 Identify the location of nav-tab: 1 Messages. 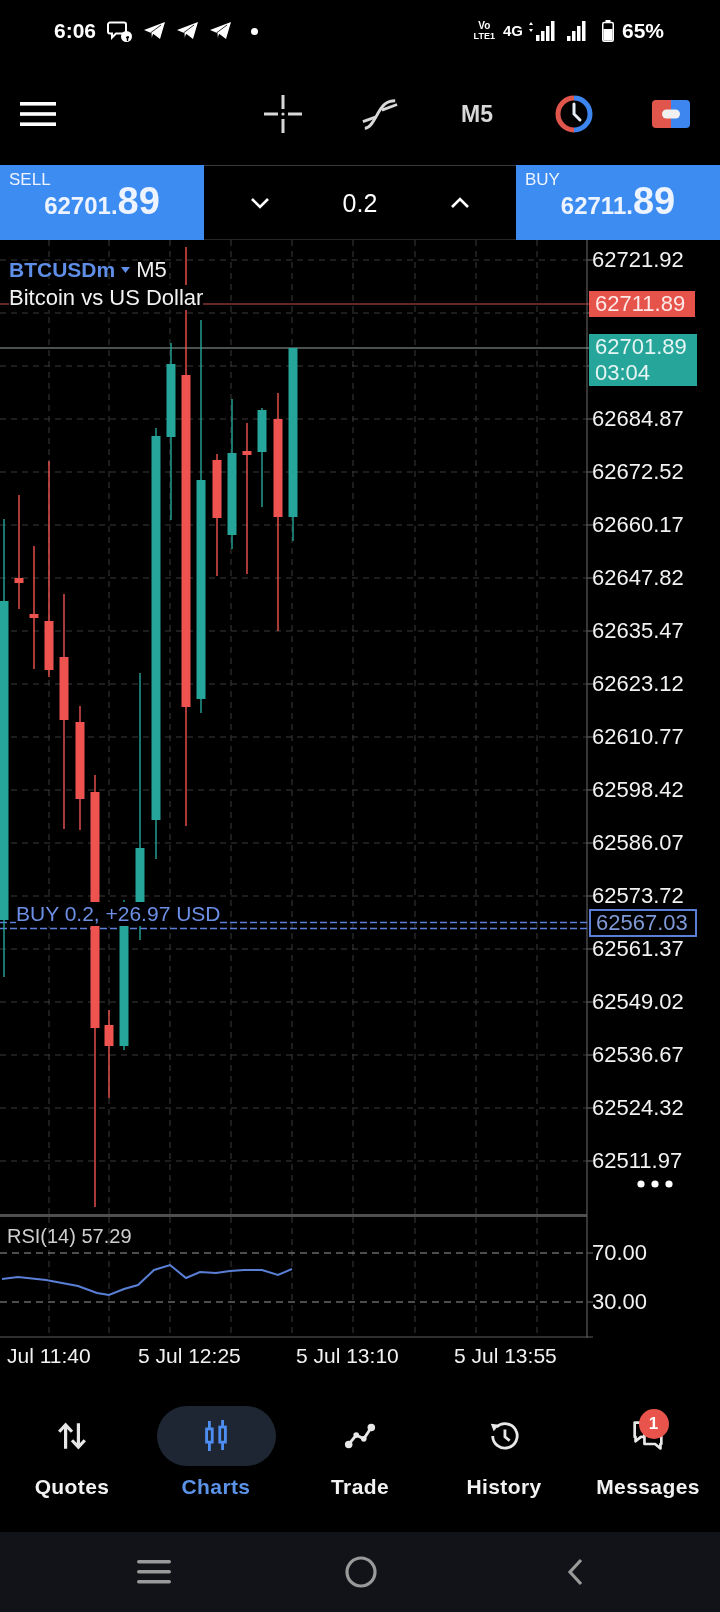
(648, 1465).